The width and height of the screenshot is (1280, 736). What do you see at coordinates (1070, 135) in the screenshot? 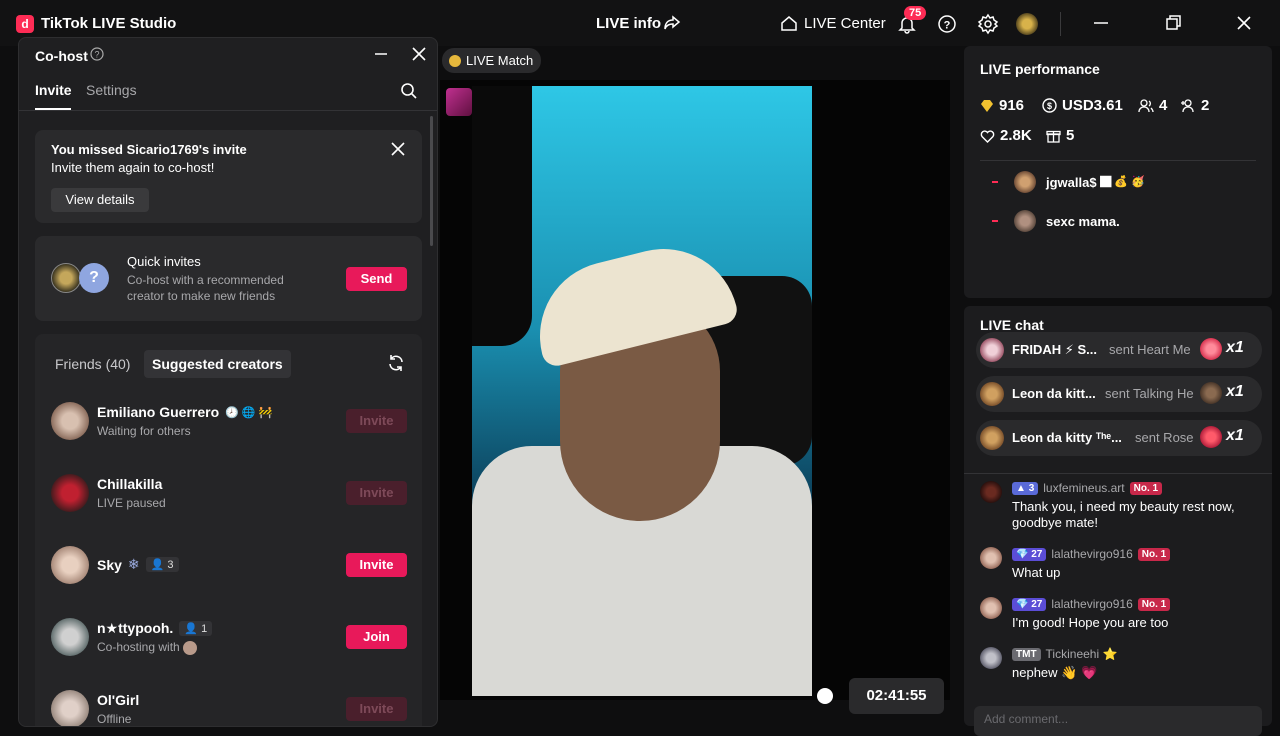
I see `gifts-value: 5` at bounding box center [1070, 135].